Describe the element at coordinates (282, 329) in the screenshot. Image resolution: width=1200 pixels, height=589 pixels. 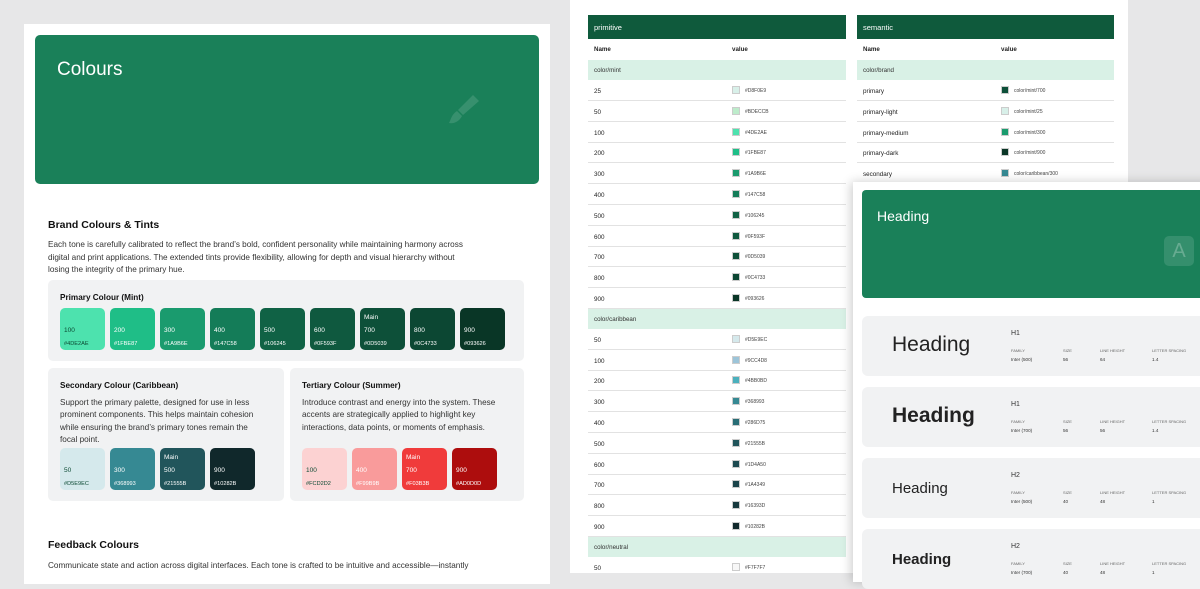
I see `colour-swatch: 500 #106245` at that location.